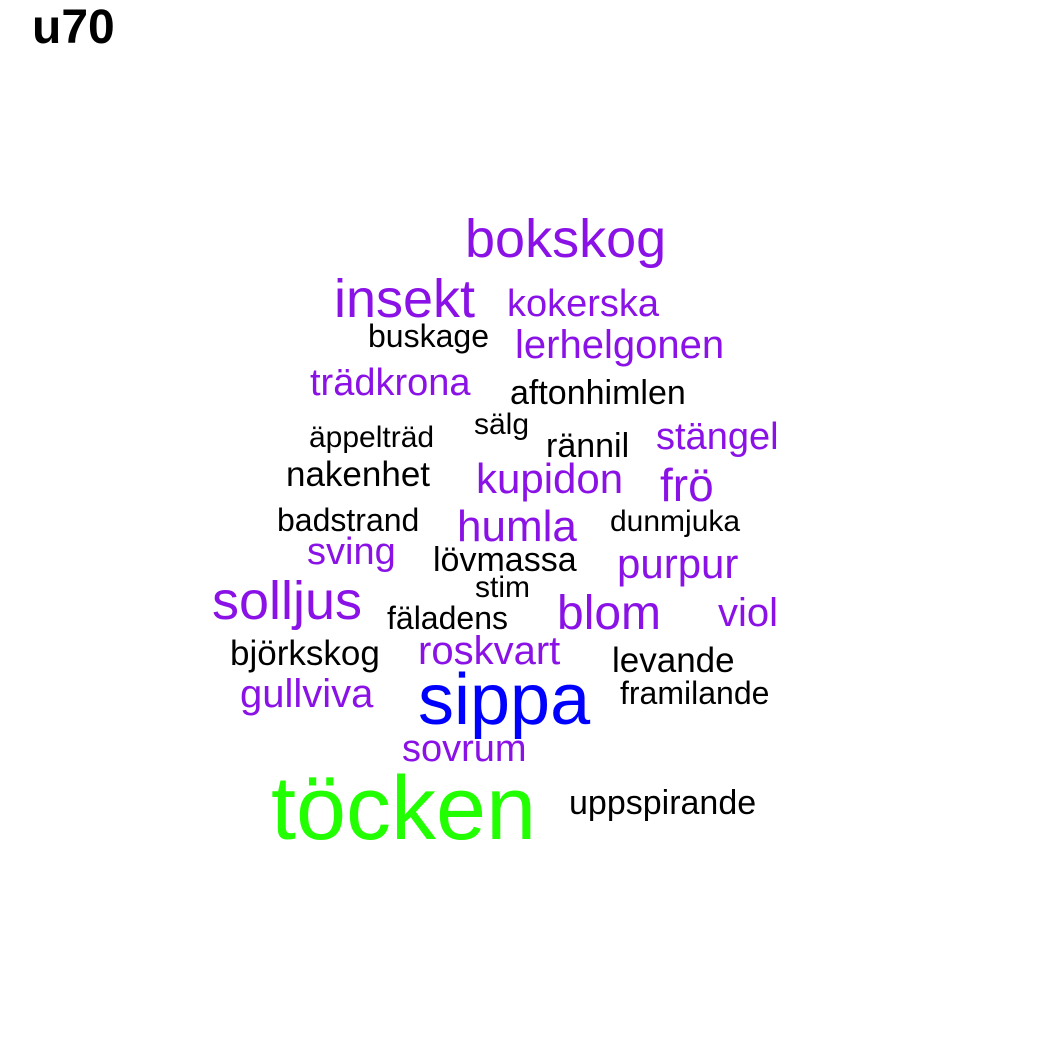 This screenshot has width=1050, height=1050. What do you see at coordinates (390, 383) in the screenshot?
I see `cloud-word: trädkrona` at bounding box center [390, 383].